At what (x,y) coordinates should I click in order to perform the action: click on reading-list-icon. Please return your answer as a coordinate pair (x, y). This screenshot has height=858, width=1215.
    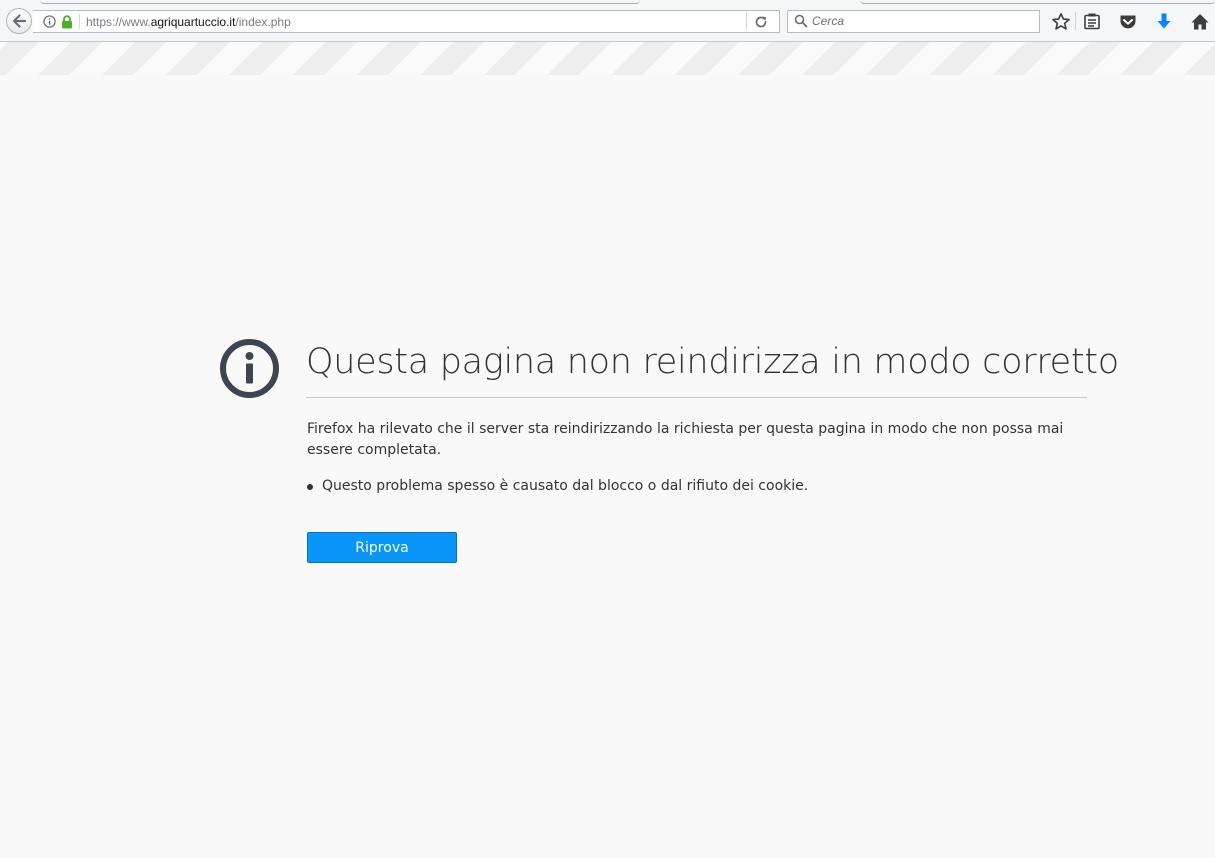
    Looking at the image, I should click on (1092, 21).